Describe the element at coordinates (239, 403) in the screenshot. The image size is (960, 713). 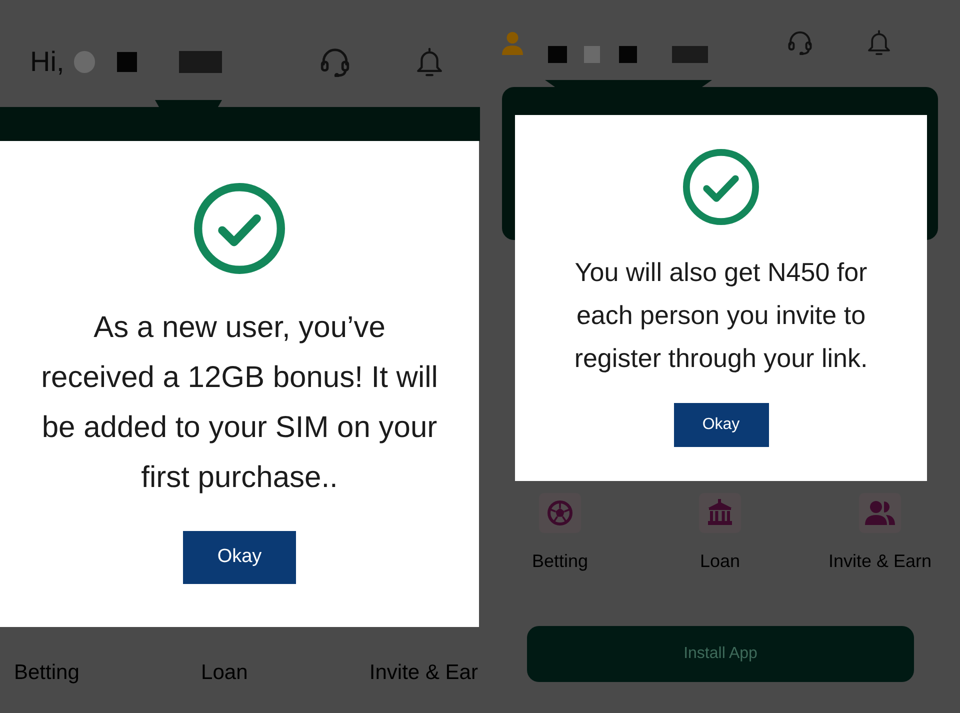
I see `dialog-message: As a new user, you’ve received a 12GB bonus! It will be added to your SIM on your first purchase..` at that location.